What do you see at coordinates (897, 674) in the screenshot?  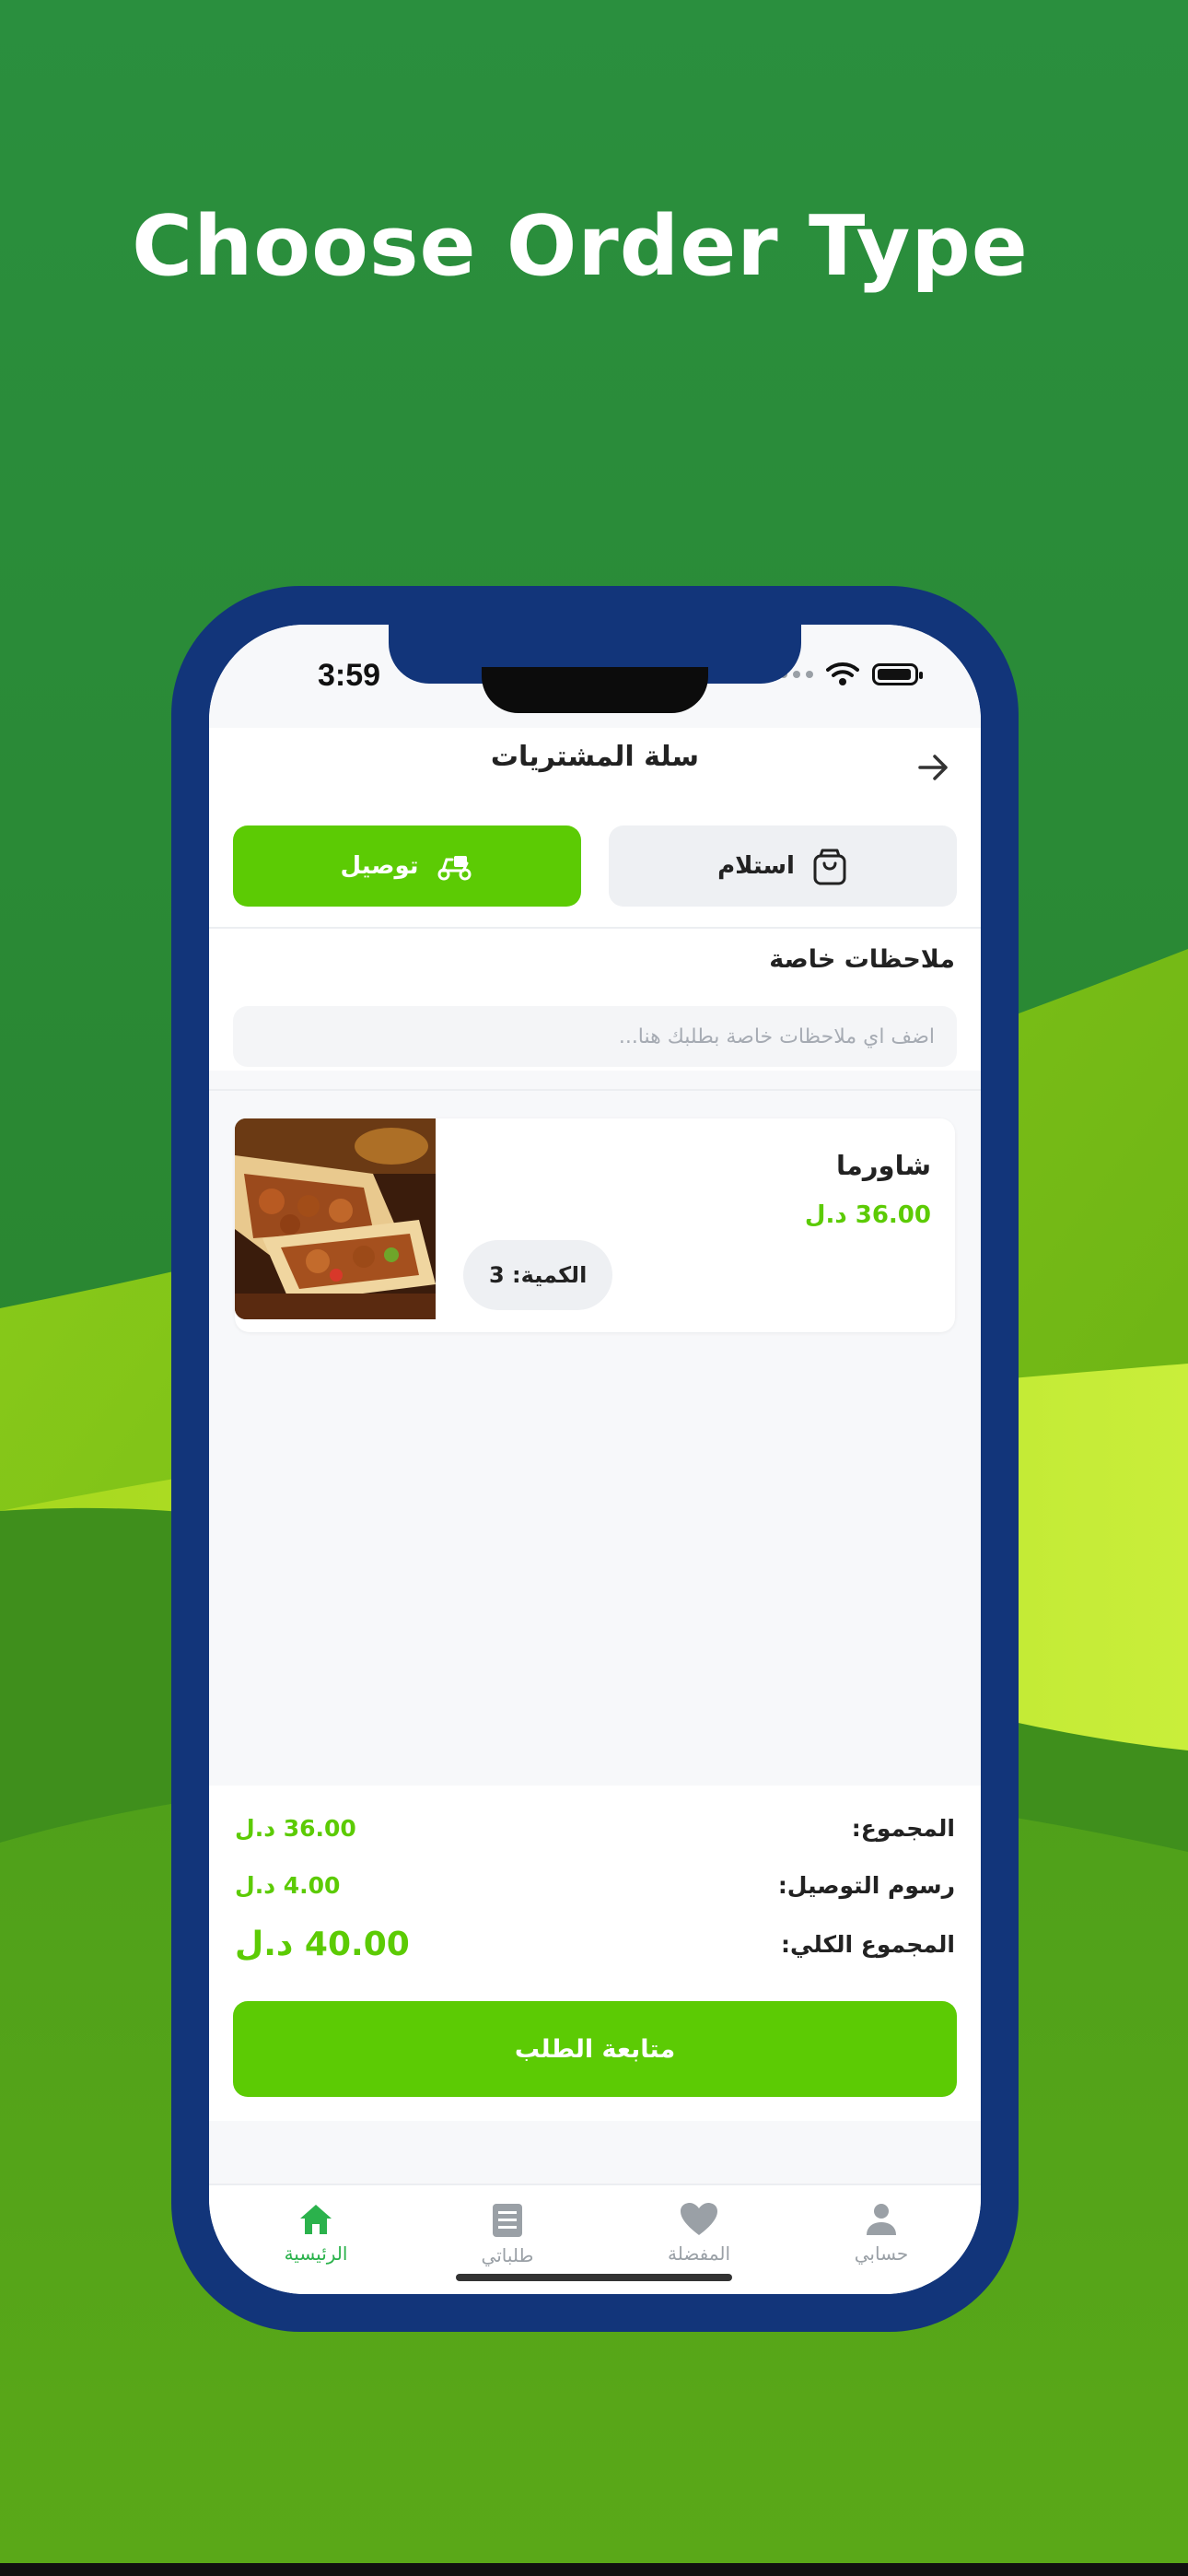 I see `battery-icon` at bounding box center [897, 674].